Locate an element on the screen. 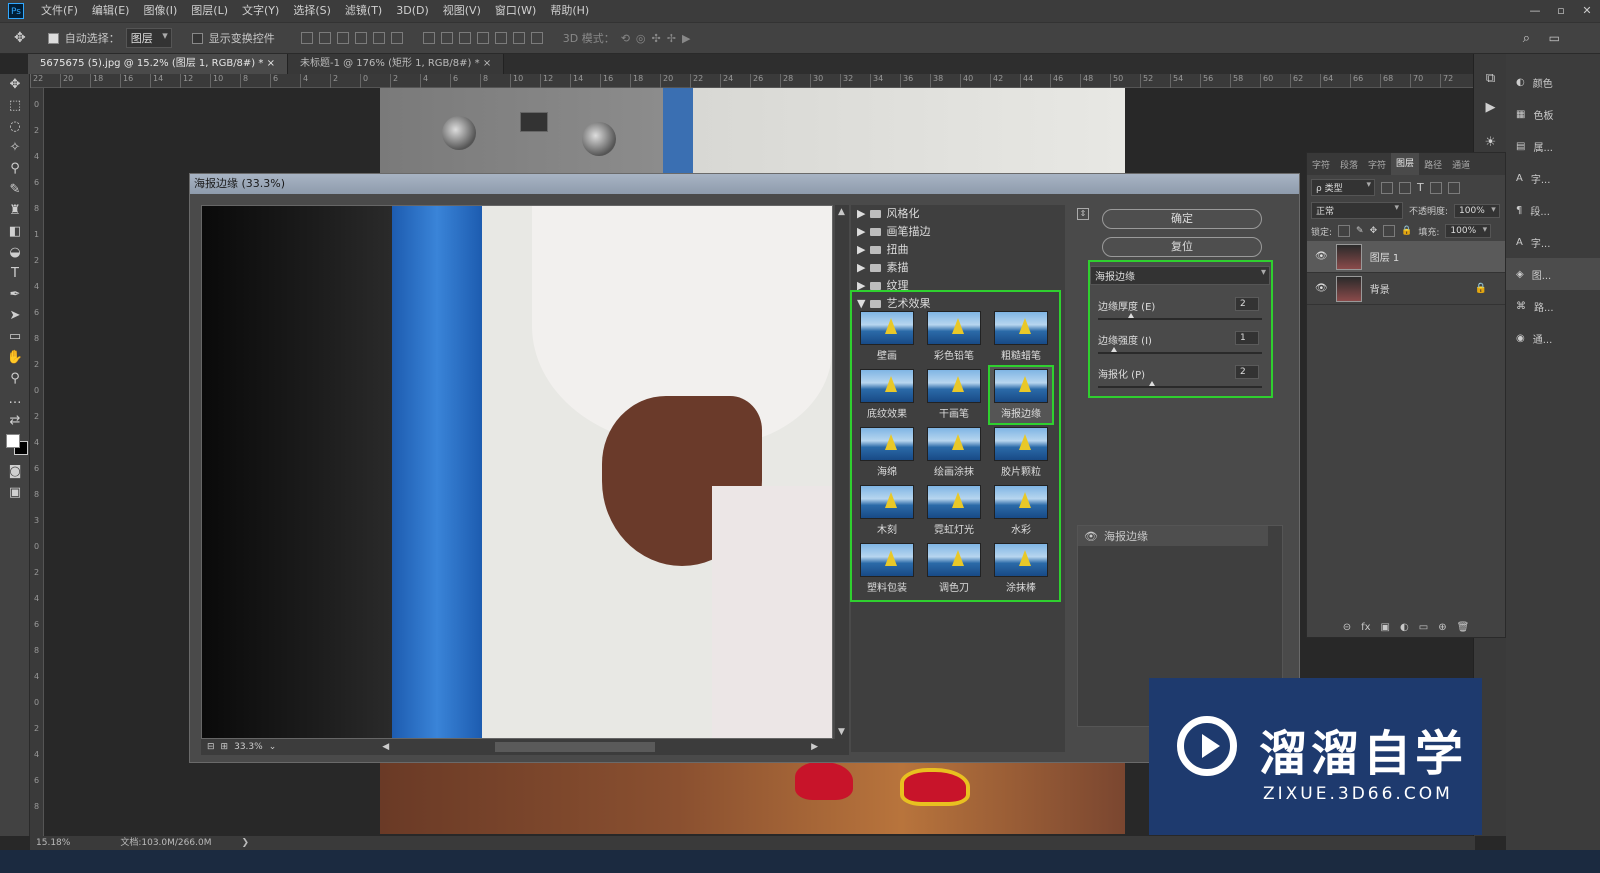 Image resolution: width=1600 pixels, height=873 pixels. auto-align-icon is located at coordinates (536, 38).